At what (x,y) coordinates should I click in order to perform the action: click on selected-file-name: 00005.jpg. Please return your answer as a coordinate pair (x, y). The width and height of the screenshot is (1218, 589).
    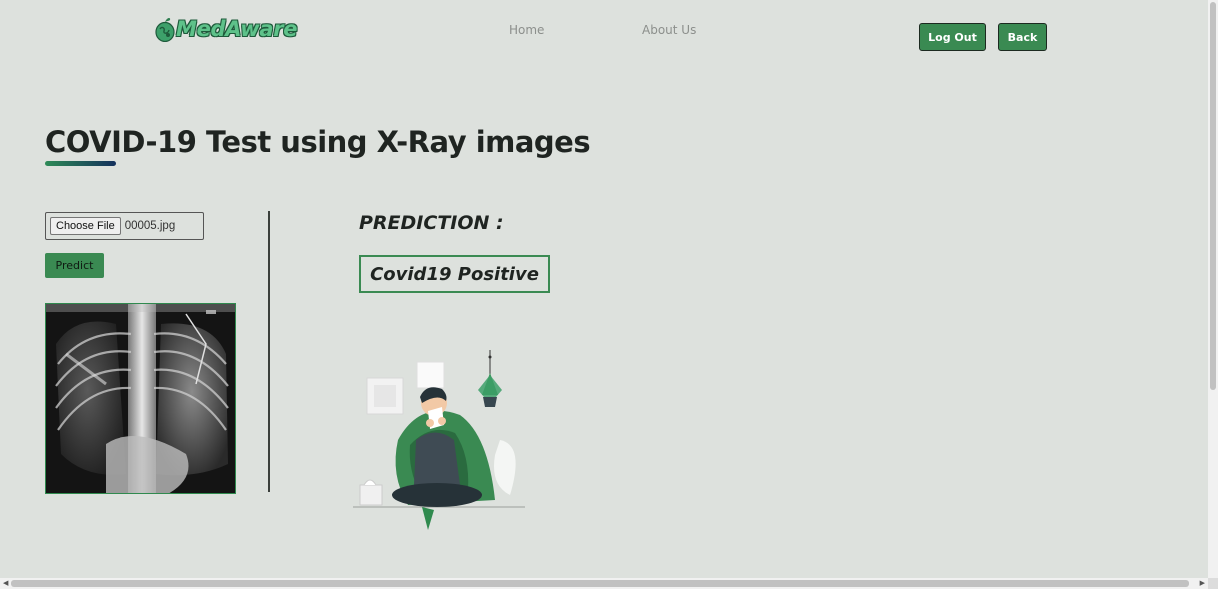
    Looking at the image, I should click on (150, 226).